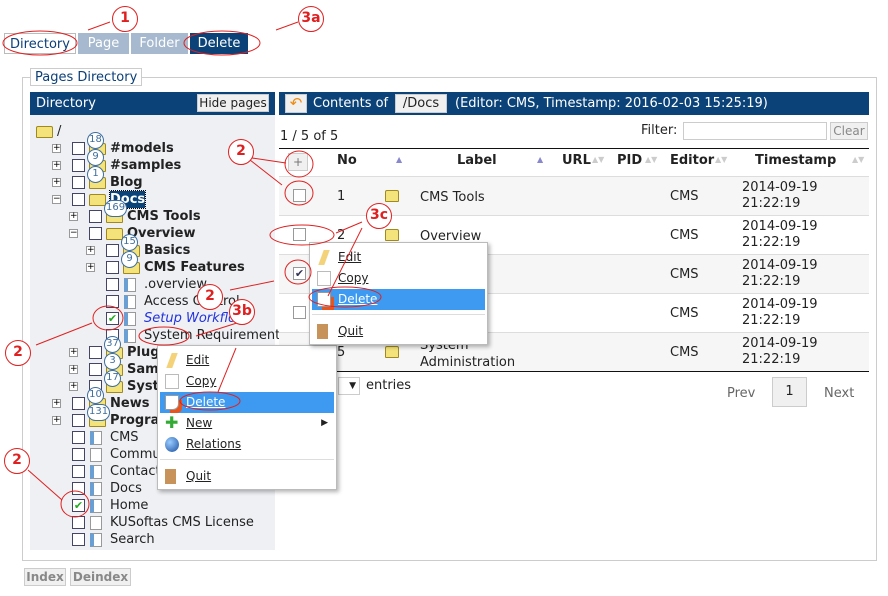 The width and height of the screenshot is (888, 596). Describe the element at coordinates (124, 437) in the screenshot. I see `tree-label: CMS` at that location.